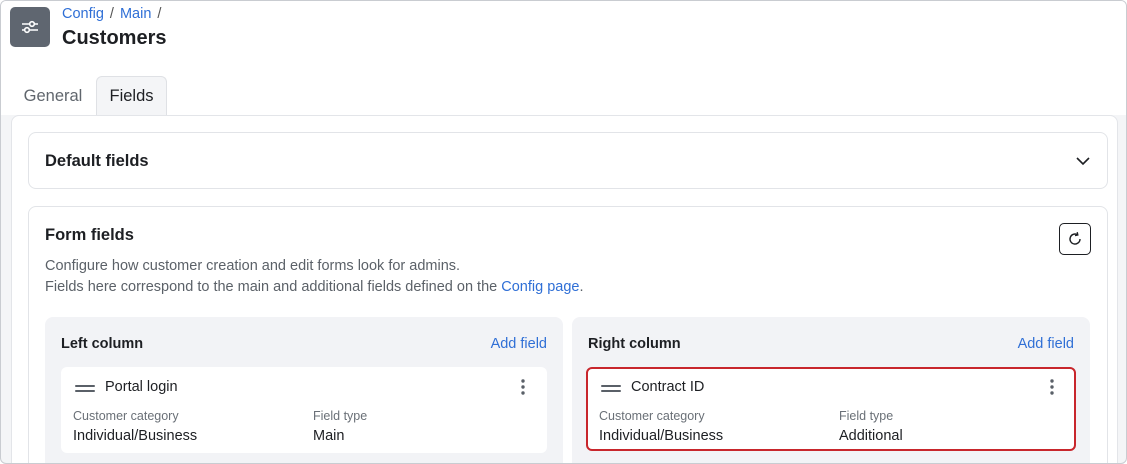 Image resolution: width=1127 pixels, height=464 pixels. I want to click on field-name: Portal login, so click(141, 387).